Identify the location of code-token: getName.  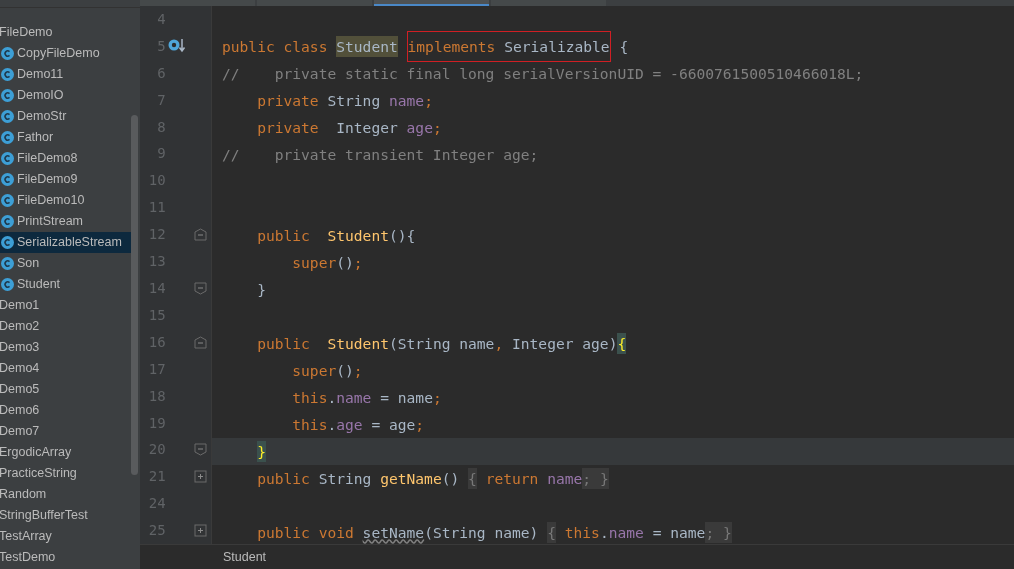
(411, 478).